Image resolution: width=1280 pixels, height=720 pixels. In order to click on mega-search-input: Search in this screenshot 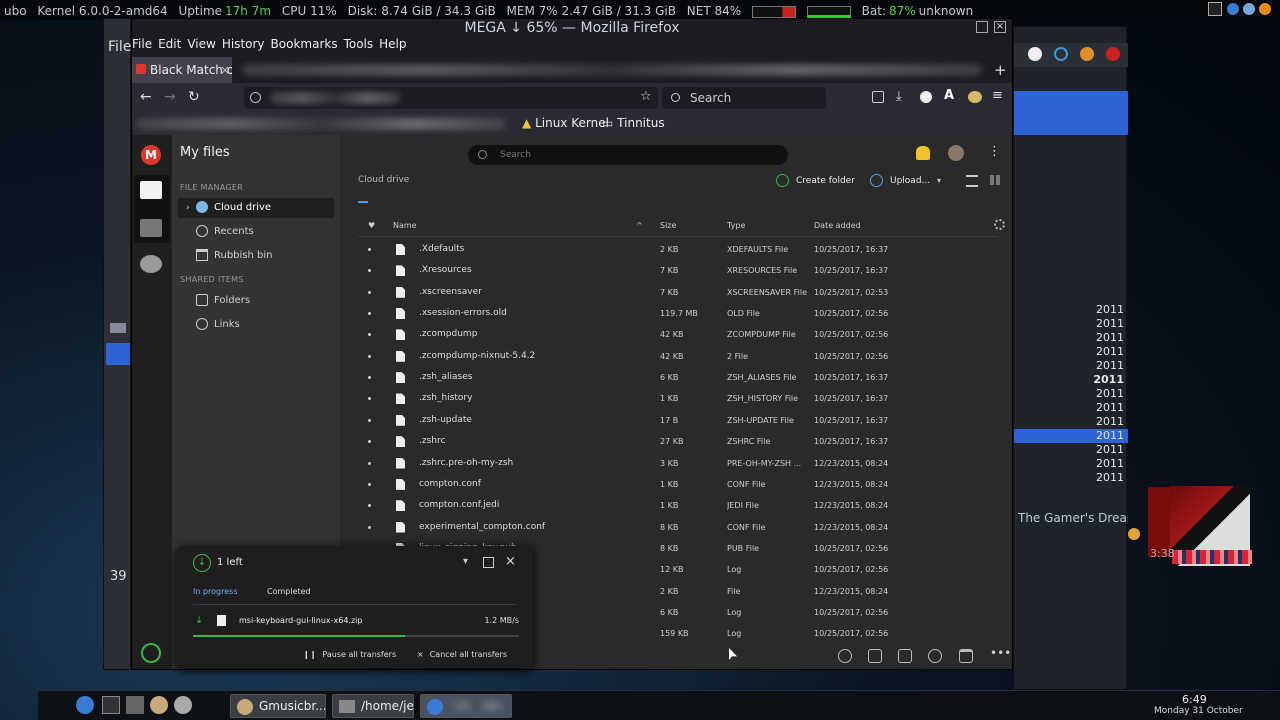, I will do `click(628, 155)`.